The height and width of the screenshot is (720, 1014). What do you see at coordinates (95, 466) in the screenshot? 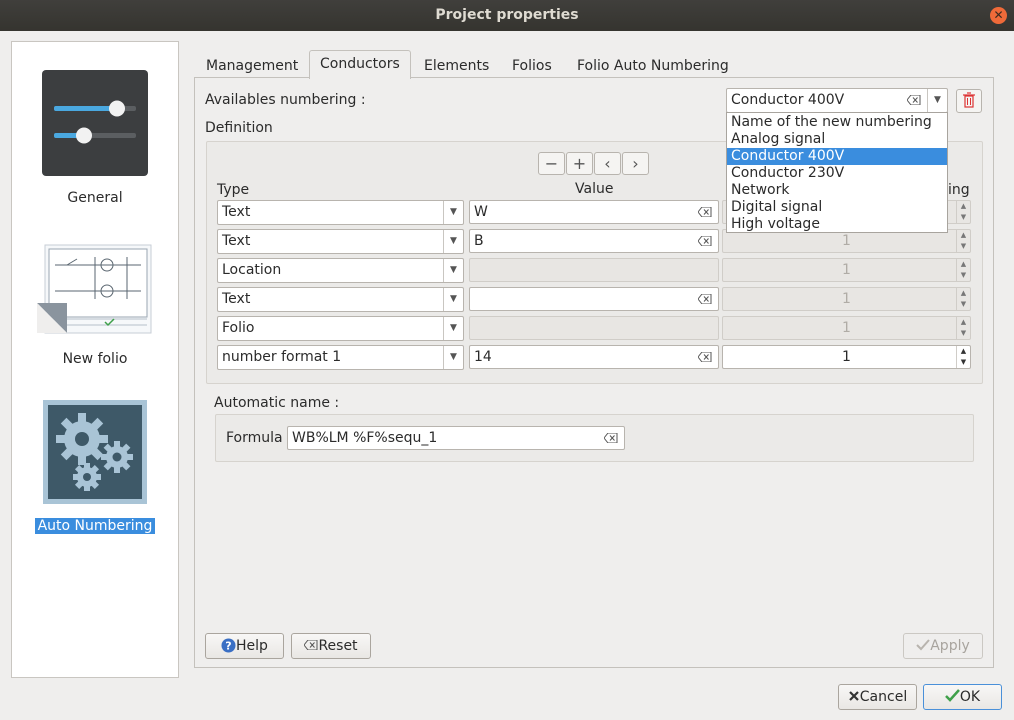
I see `sidebar-item-auto-numbering: Auto Numbering` at bounding box center [95, 466].